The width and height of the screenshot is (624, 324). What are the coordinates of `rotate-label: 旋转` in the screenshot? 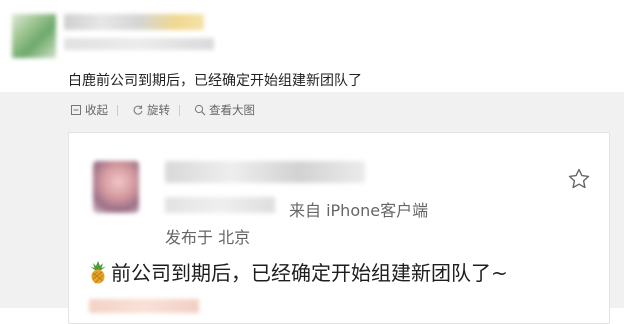 It's located at (158, 110).